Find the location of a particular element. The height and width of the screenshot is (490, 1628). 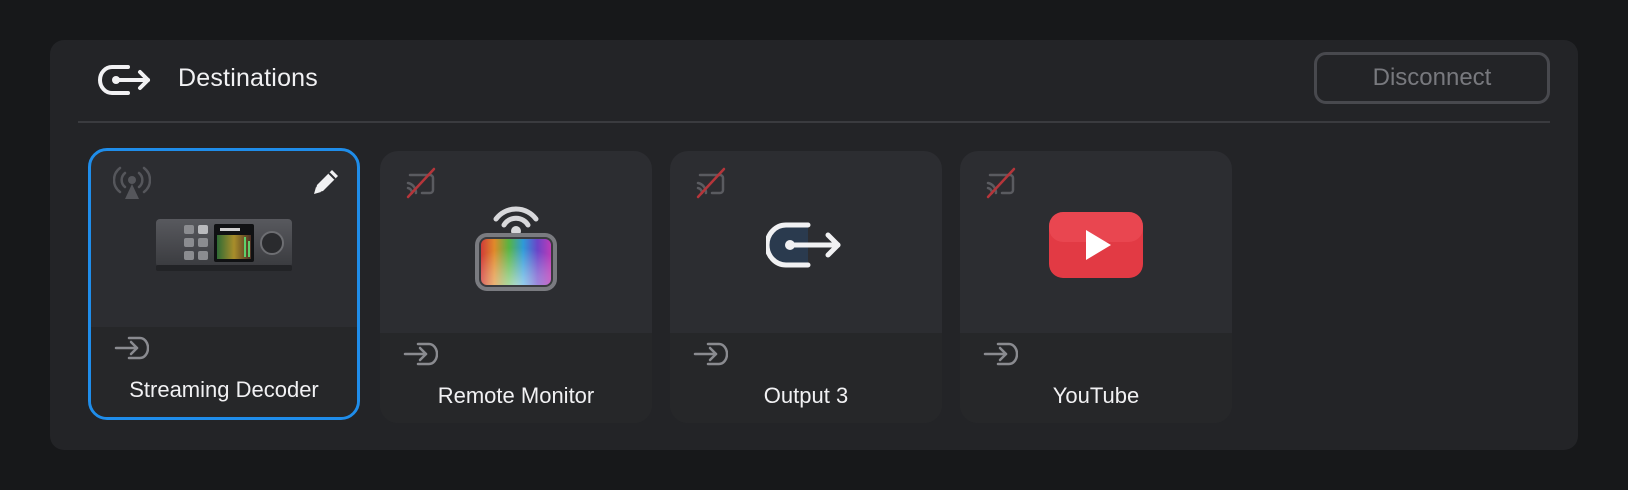

remote-monitor-app-icon is located at coordinates (516, 248).